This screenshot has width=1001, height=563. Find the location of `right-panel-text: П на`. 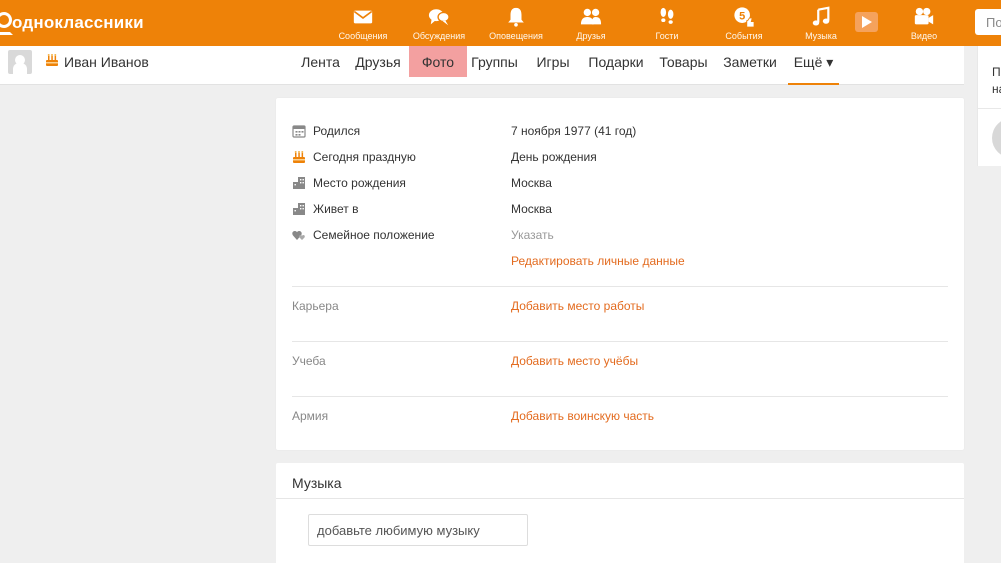

right-panel-text: П на is located at coordinates (996, 80).